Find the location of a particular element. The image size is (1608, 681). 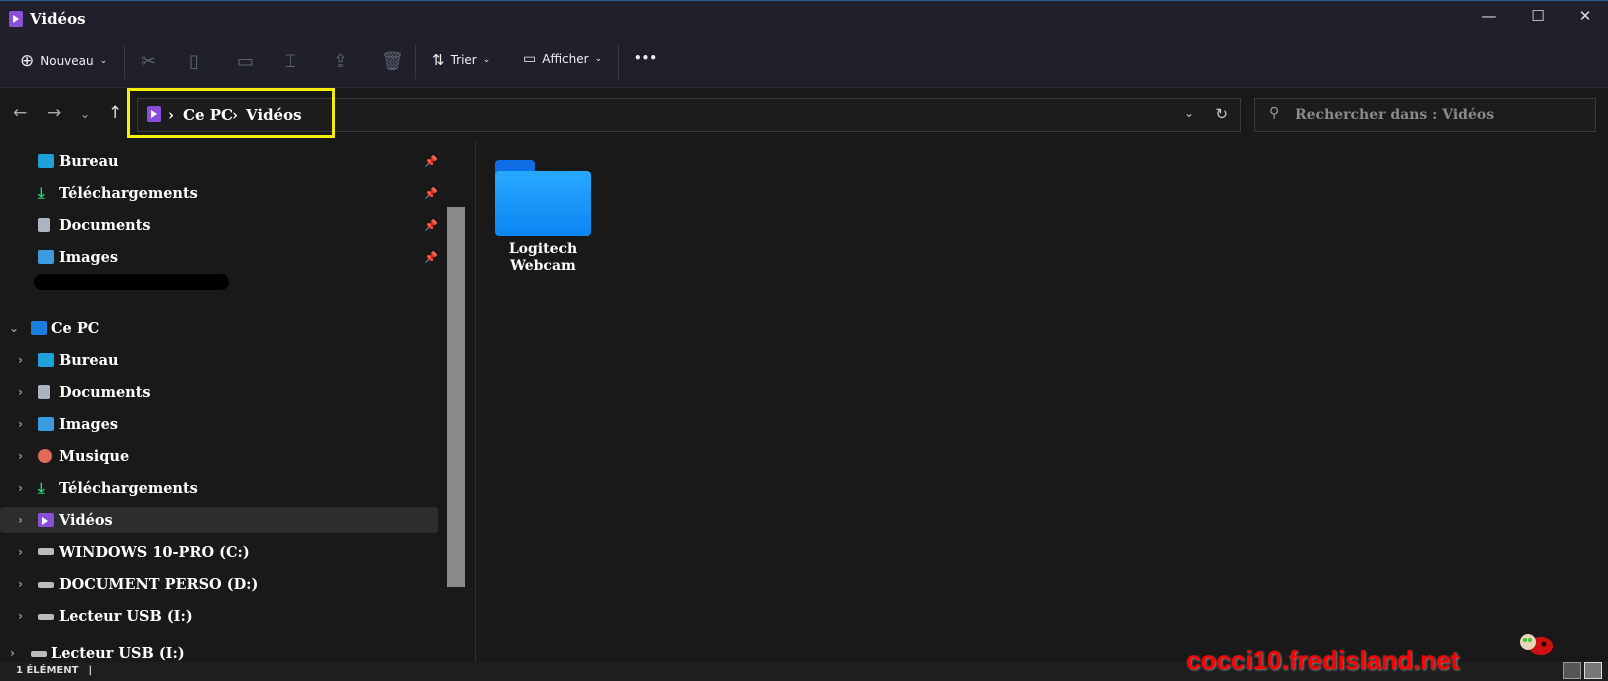

download-icon: ⤓ is located at coordinates (41, 193).